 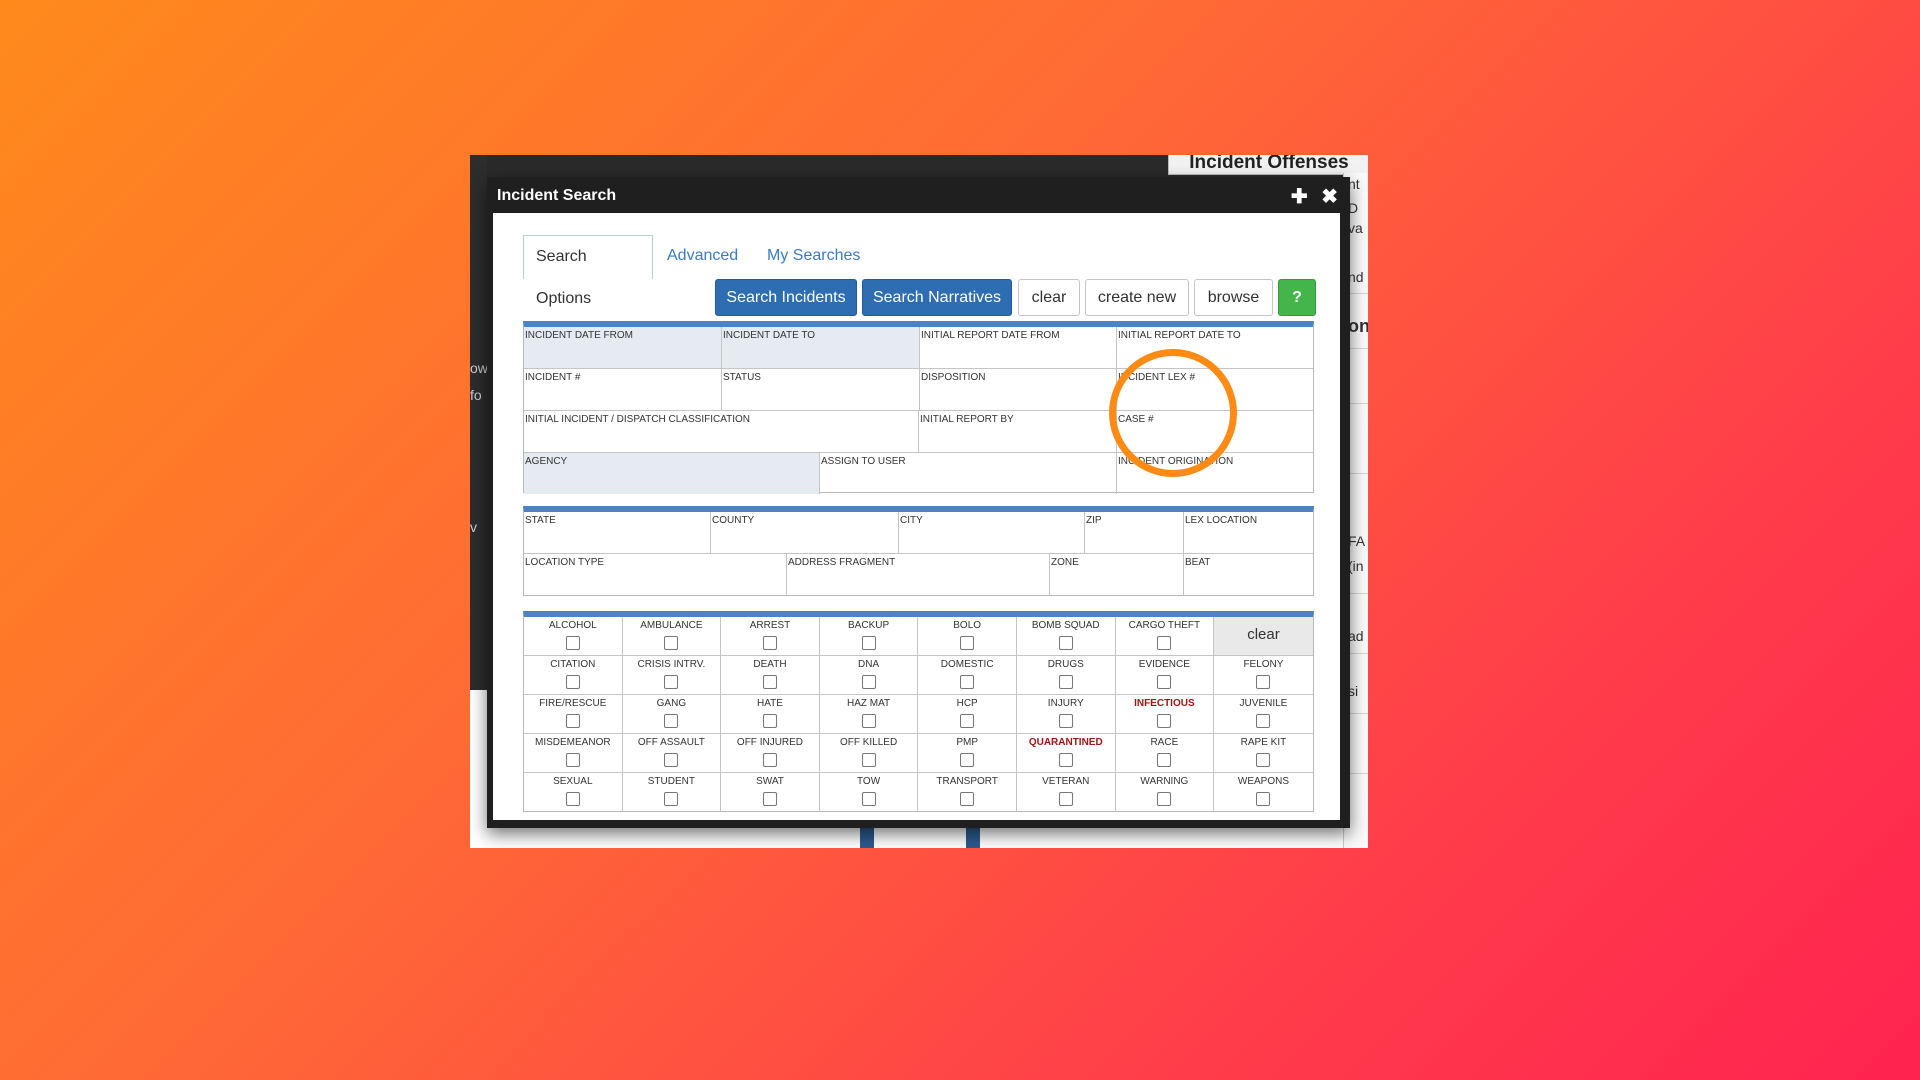 I want to click on plus-icon: ✚, so click(x=1299, y=197).